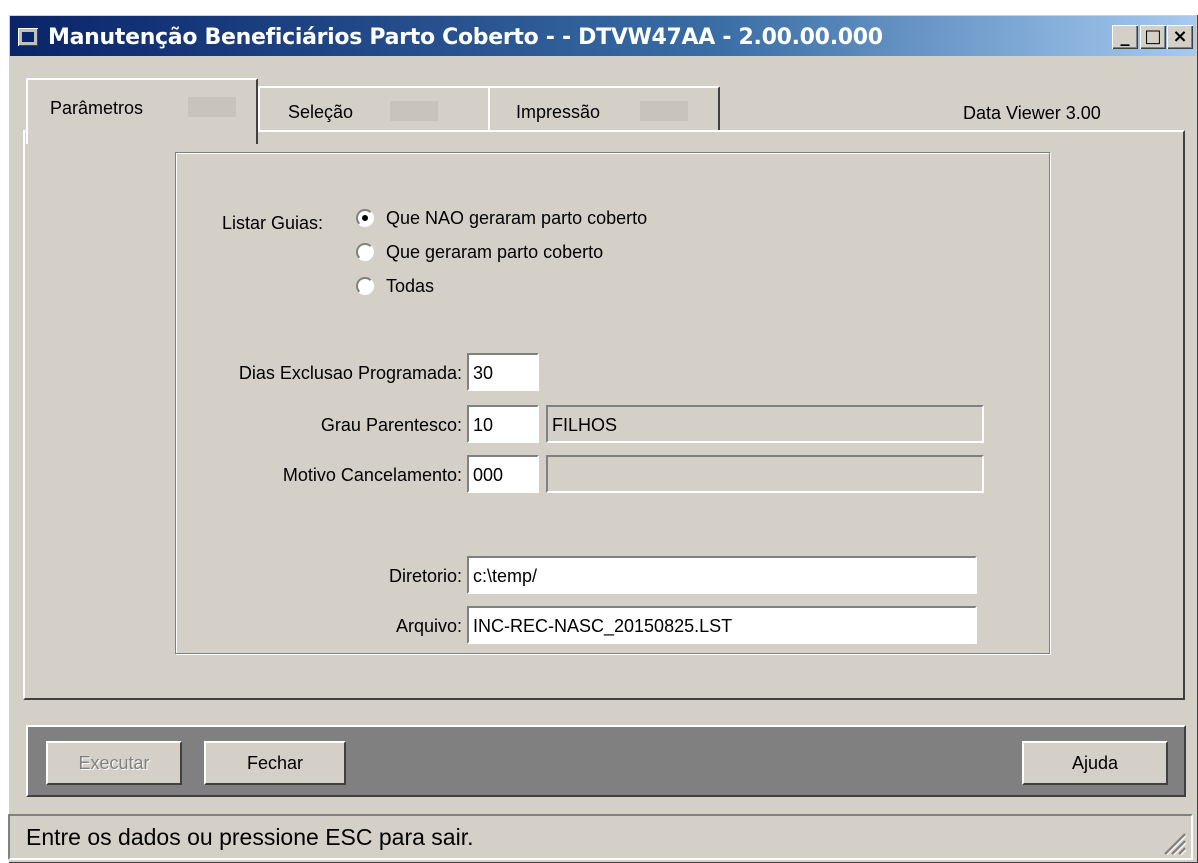 This screenshot has width=1198, height=863. What do you see at coordinates (558, 112) in the screenshot?
I see `tab-impressao-label: Impressão` at bounding box center [558, 112].